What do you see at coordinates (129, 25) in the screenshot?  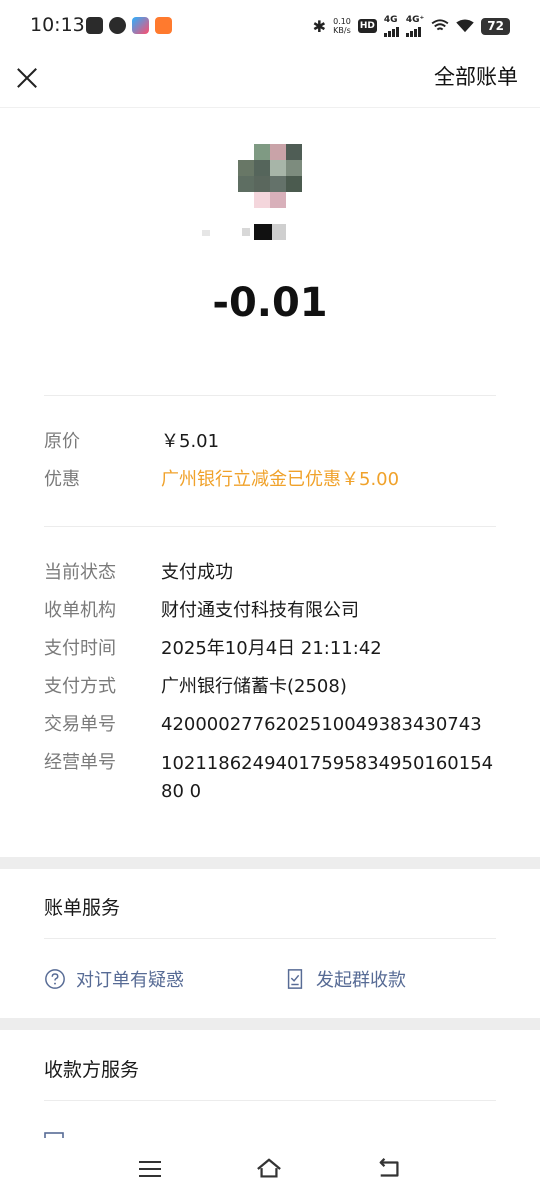 I see `notification-icons` at bounding box center [129, 25].